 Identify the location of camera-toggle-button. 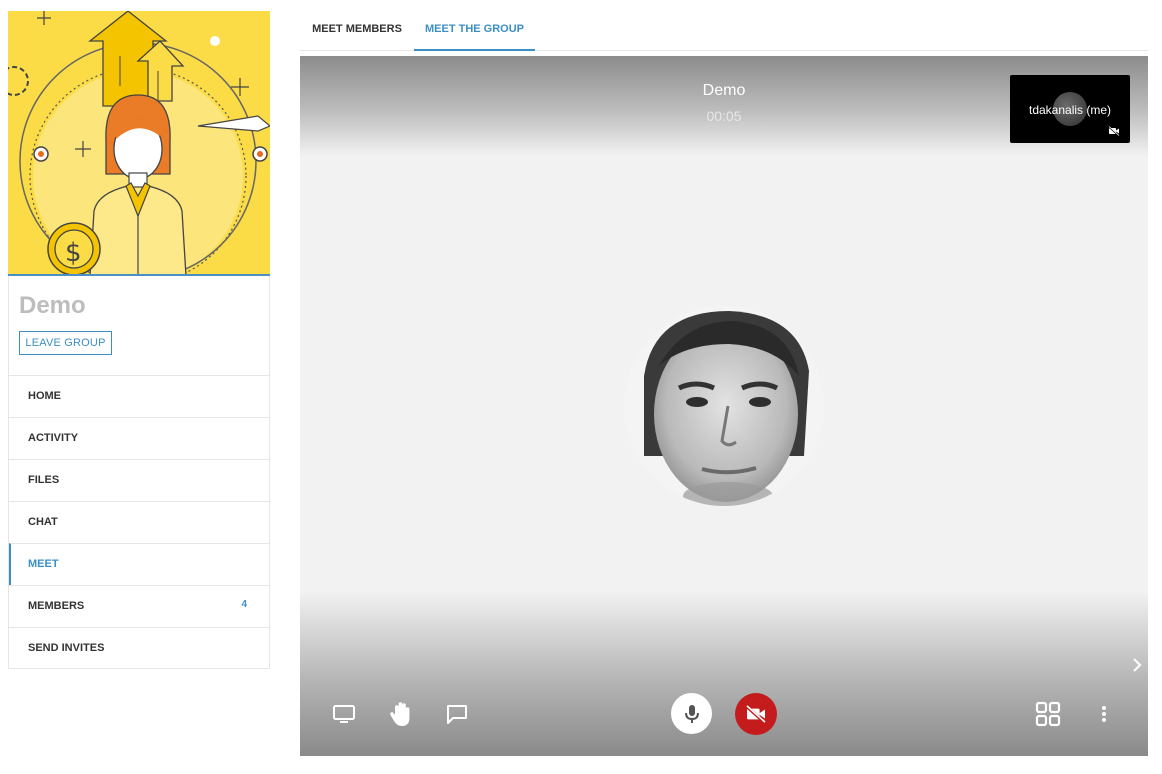
(756, 714).